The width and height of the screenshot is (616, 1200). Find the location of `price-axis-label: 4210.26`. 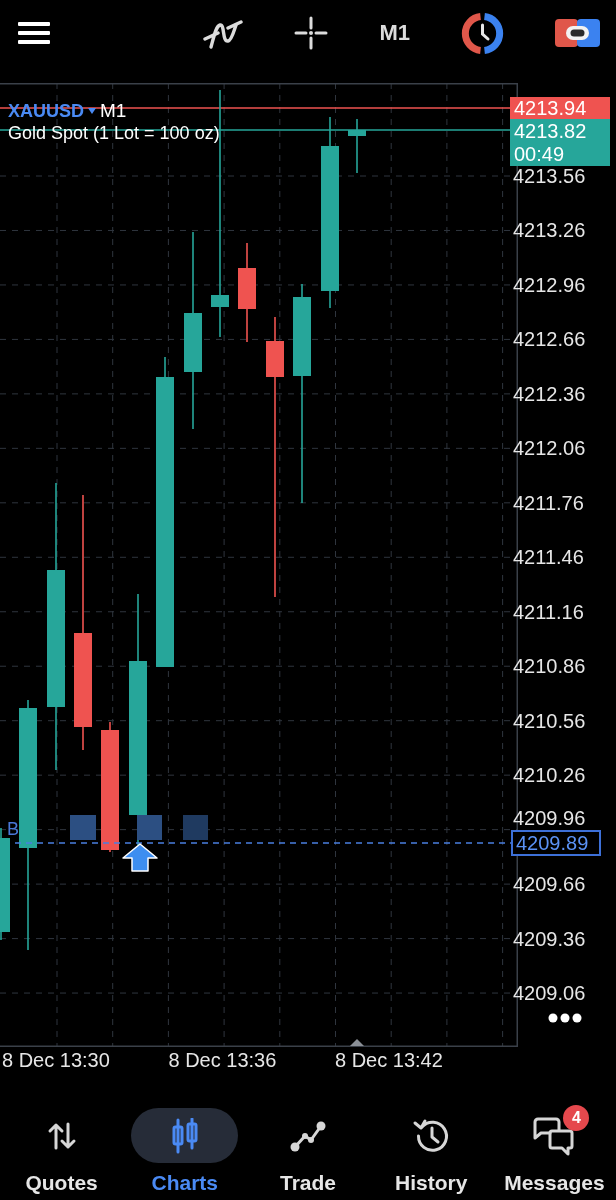

price-axis-label: 4210.26 is located at coordinates (549, 775).